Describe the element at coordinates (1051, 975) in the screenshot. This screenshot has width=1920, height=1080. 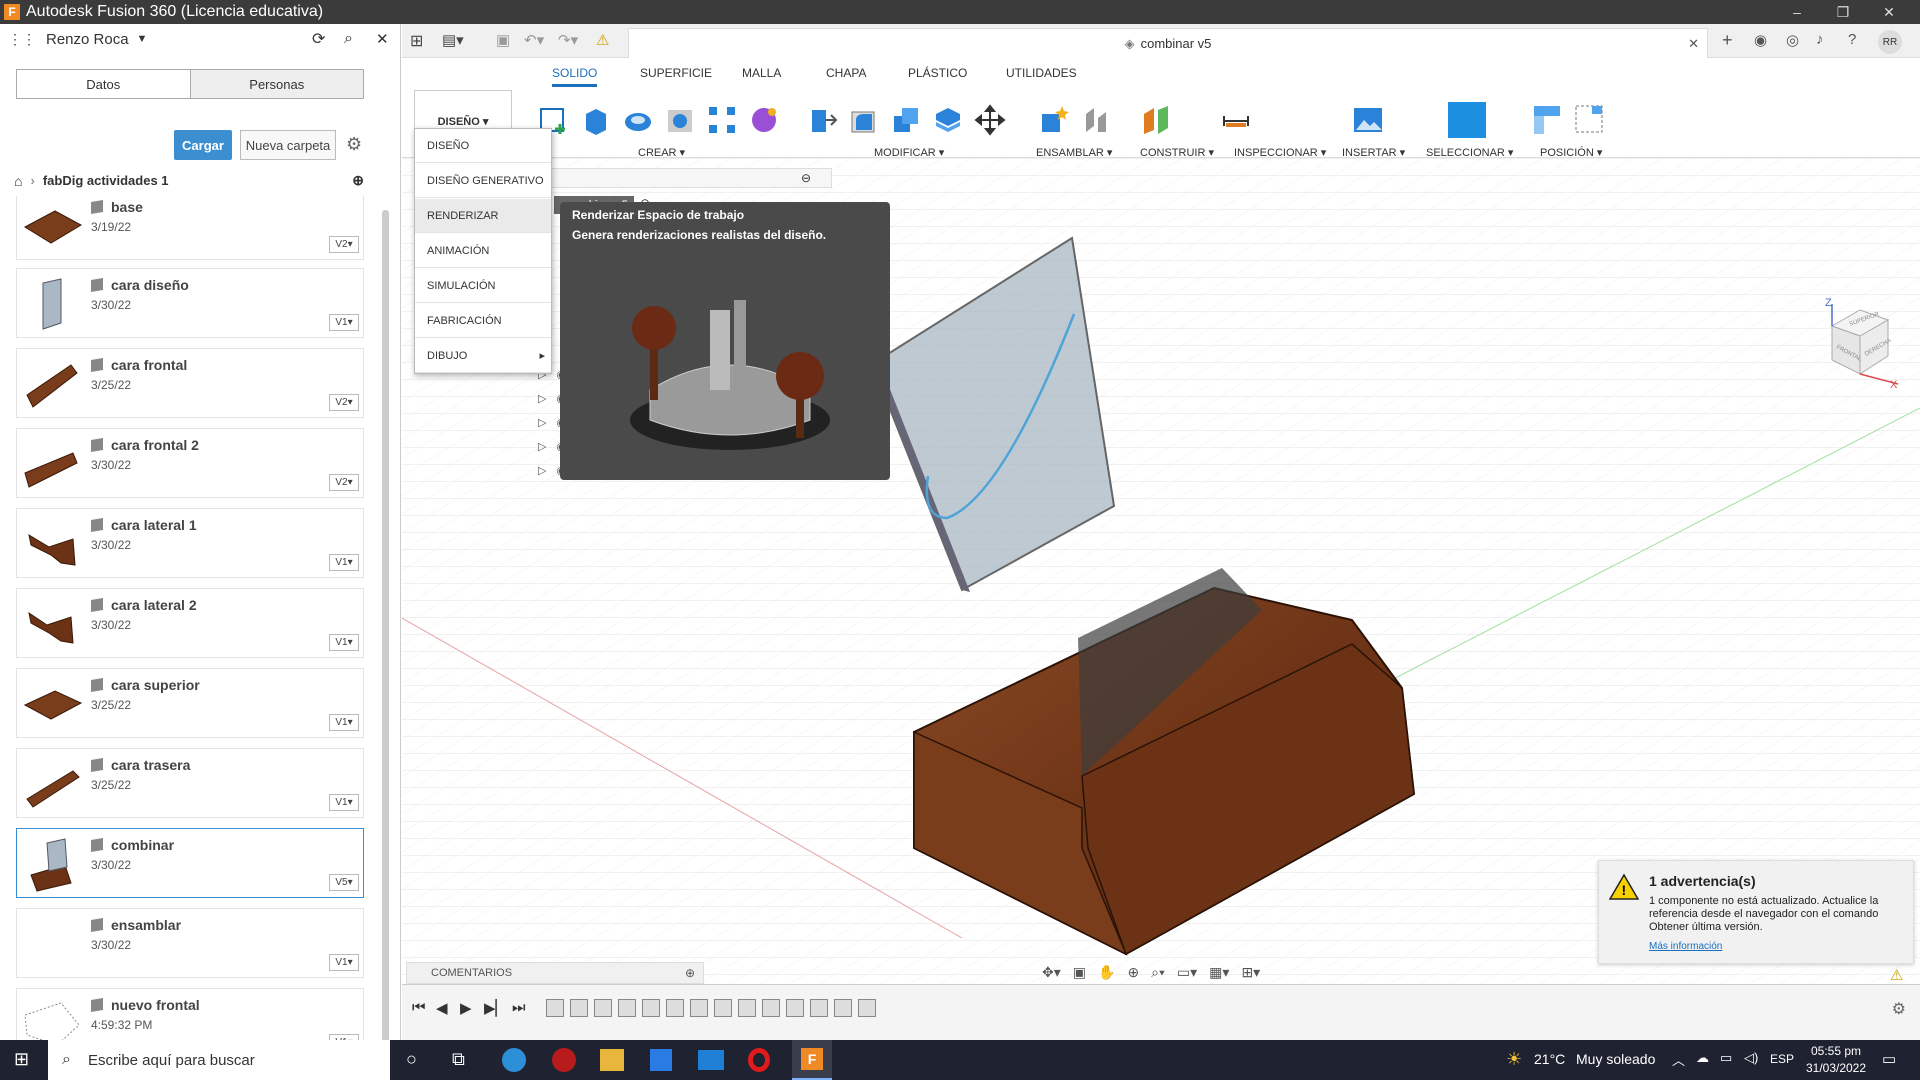
I see `orbit-icon: ✥▾` at that location.